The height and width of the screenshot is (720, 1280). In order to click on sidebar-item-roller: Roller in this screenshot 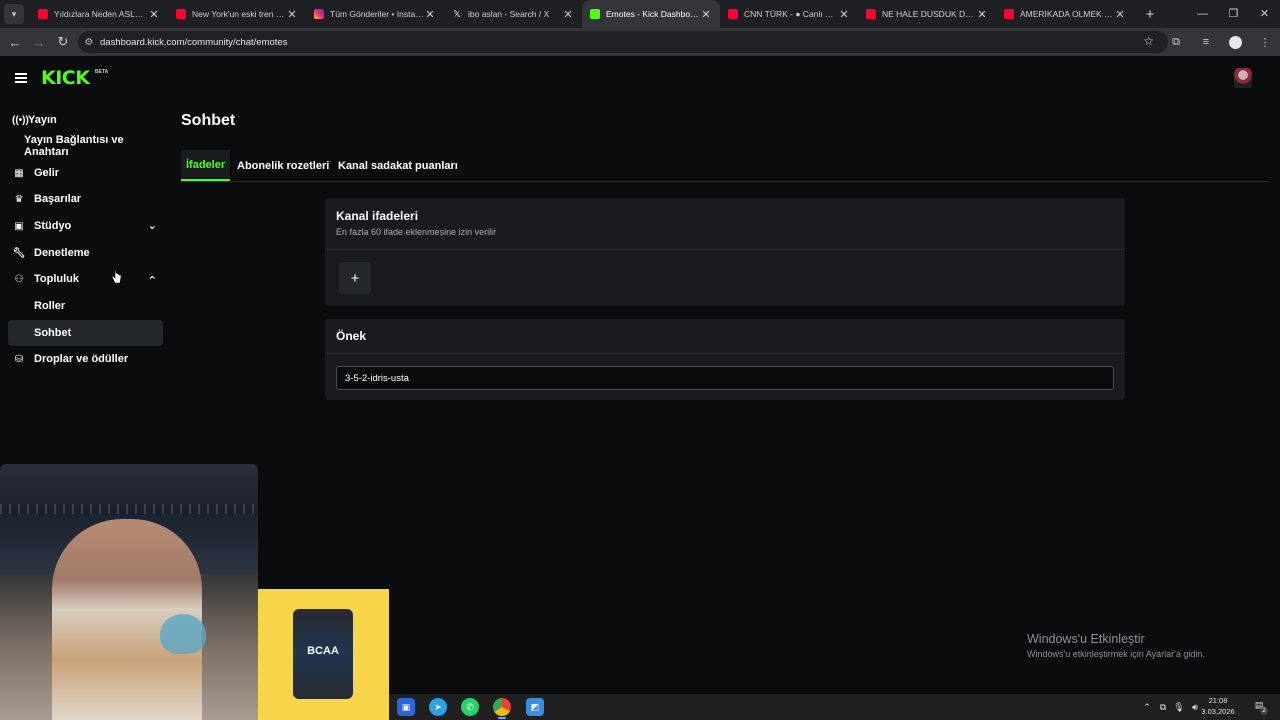, I will do `click(85, 306)`.